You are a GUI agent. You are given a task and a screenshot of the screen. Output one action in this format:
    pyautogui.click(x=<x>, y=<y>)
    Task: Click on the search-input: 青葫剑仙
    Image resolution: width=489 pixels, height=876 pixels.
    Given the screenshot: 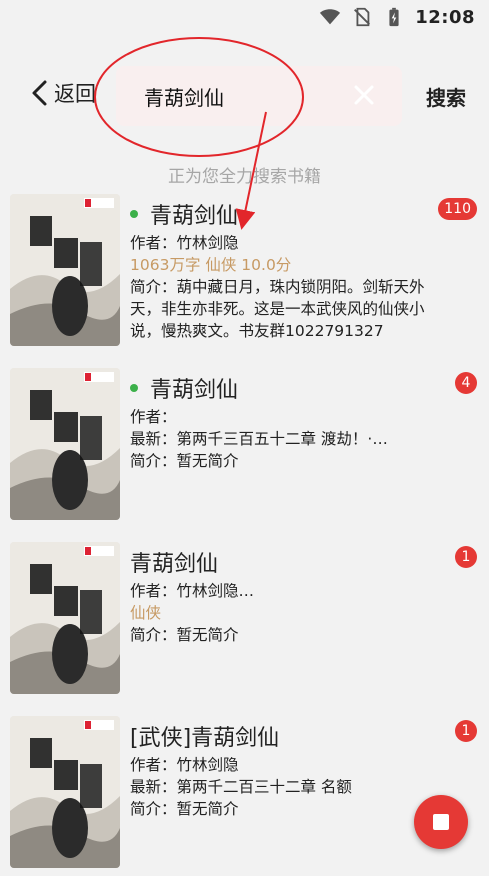 What is the action you would take?
    pyautogui.click(x=184, y=96)
    